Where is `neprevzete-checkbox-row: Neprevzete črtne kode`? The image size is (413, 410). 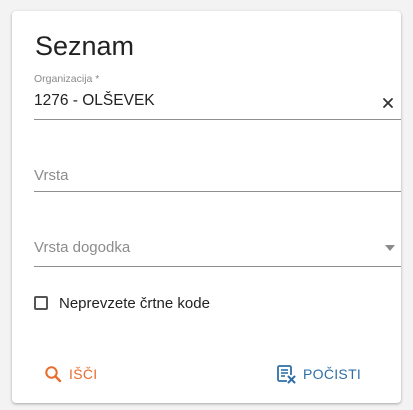 neprevzete-checkbox-row: Neprevzete črtne kode is located at coordinates (122, 303).